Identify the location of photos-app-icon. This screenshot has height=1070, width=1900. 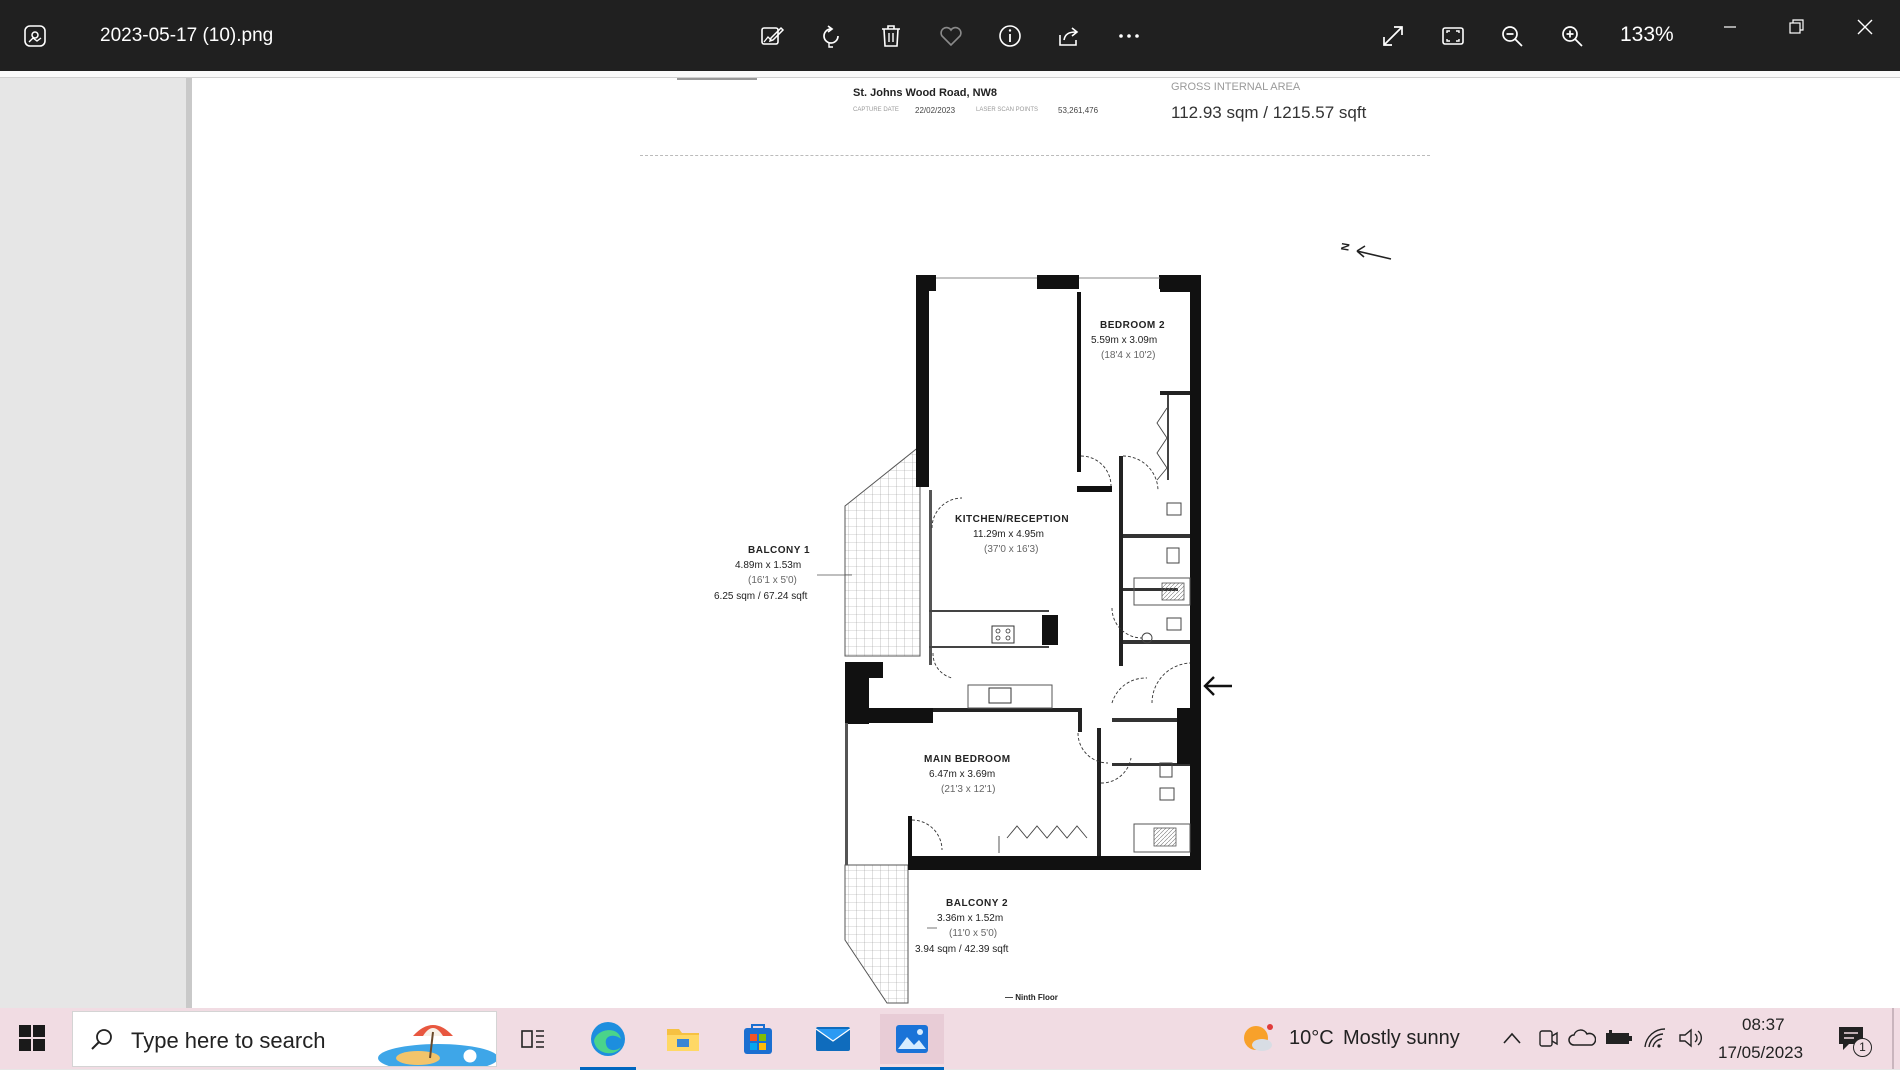
(35, 36).